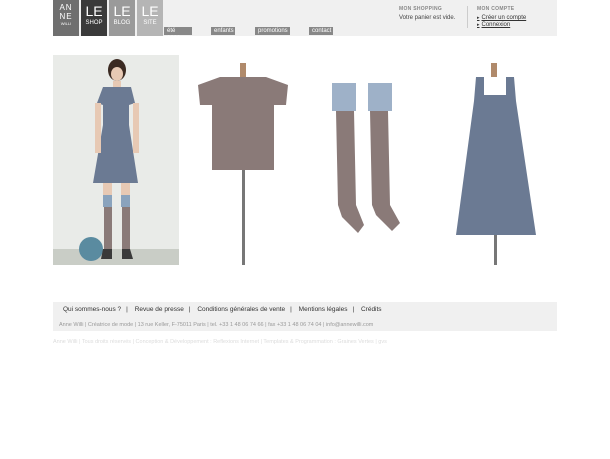 This screenshot has height=459, width=610. I want to click on shopping-title: MON SHOPPING, so click(421, 9).